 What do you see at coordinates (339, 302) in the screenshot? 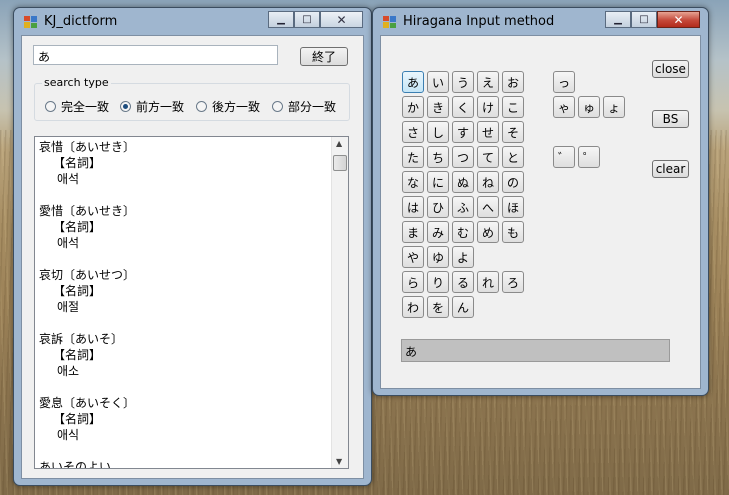
I see `vertical-scrollbar: ▲ ▼` at bounding box center [339, 302].